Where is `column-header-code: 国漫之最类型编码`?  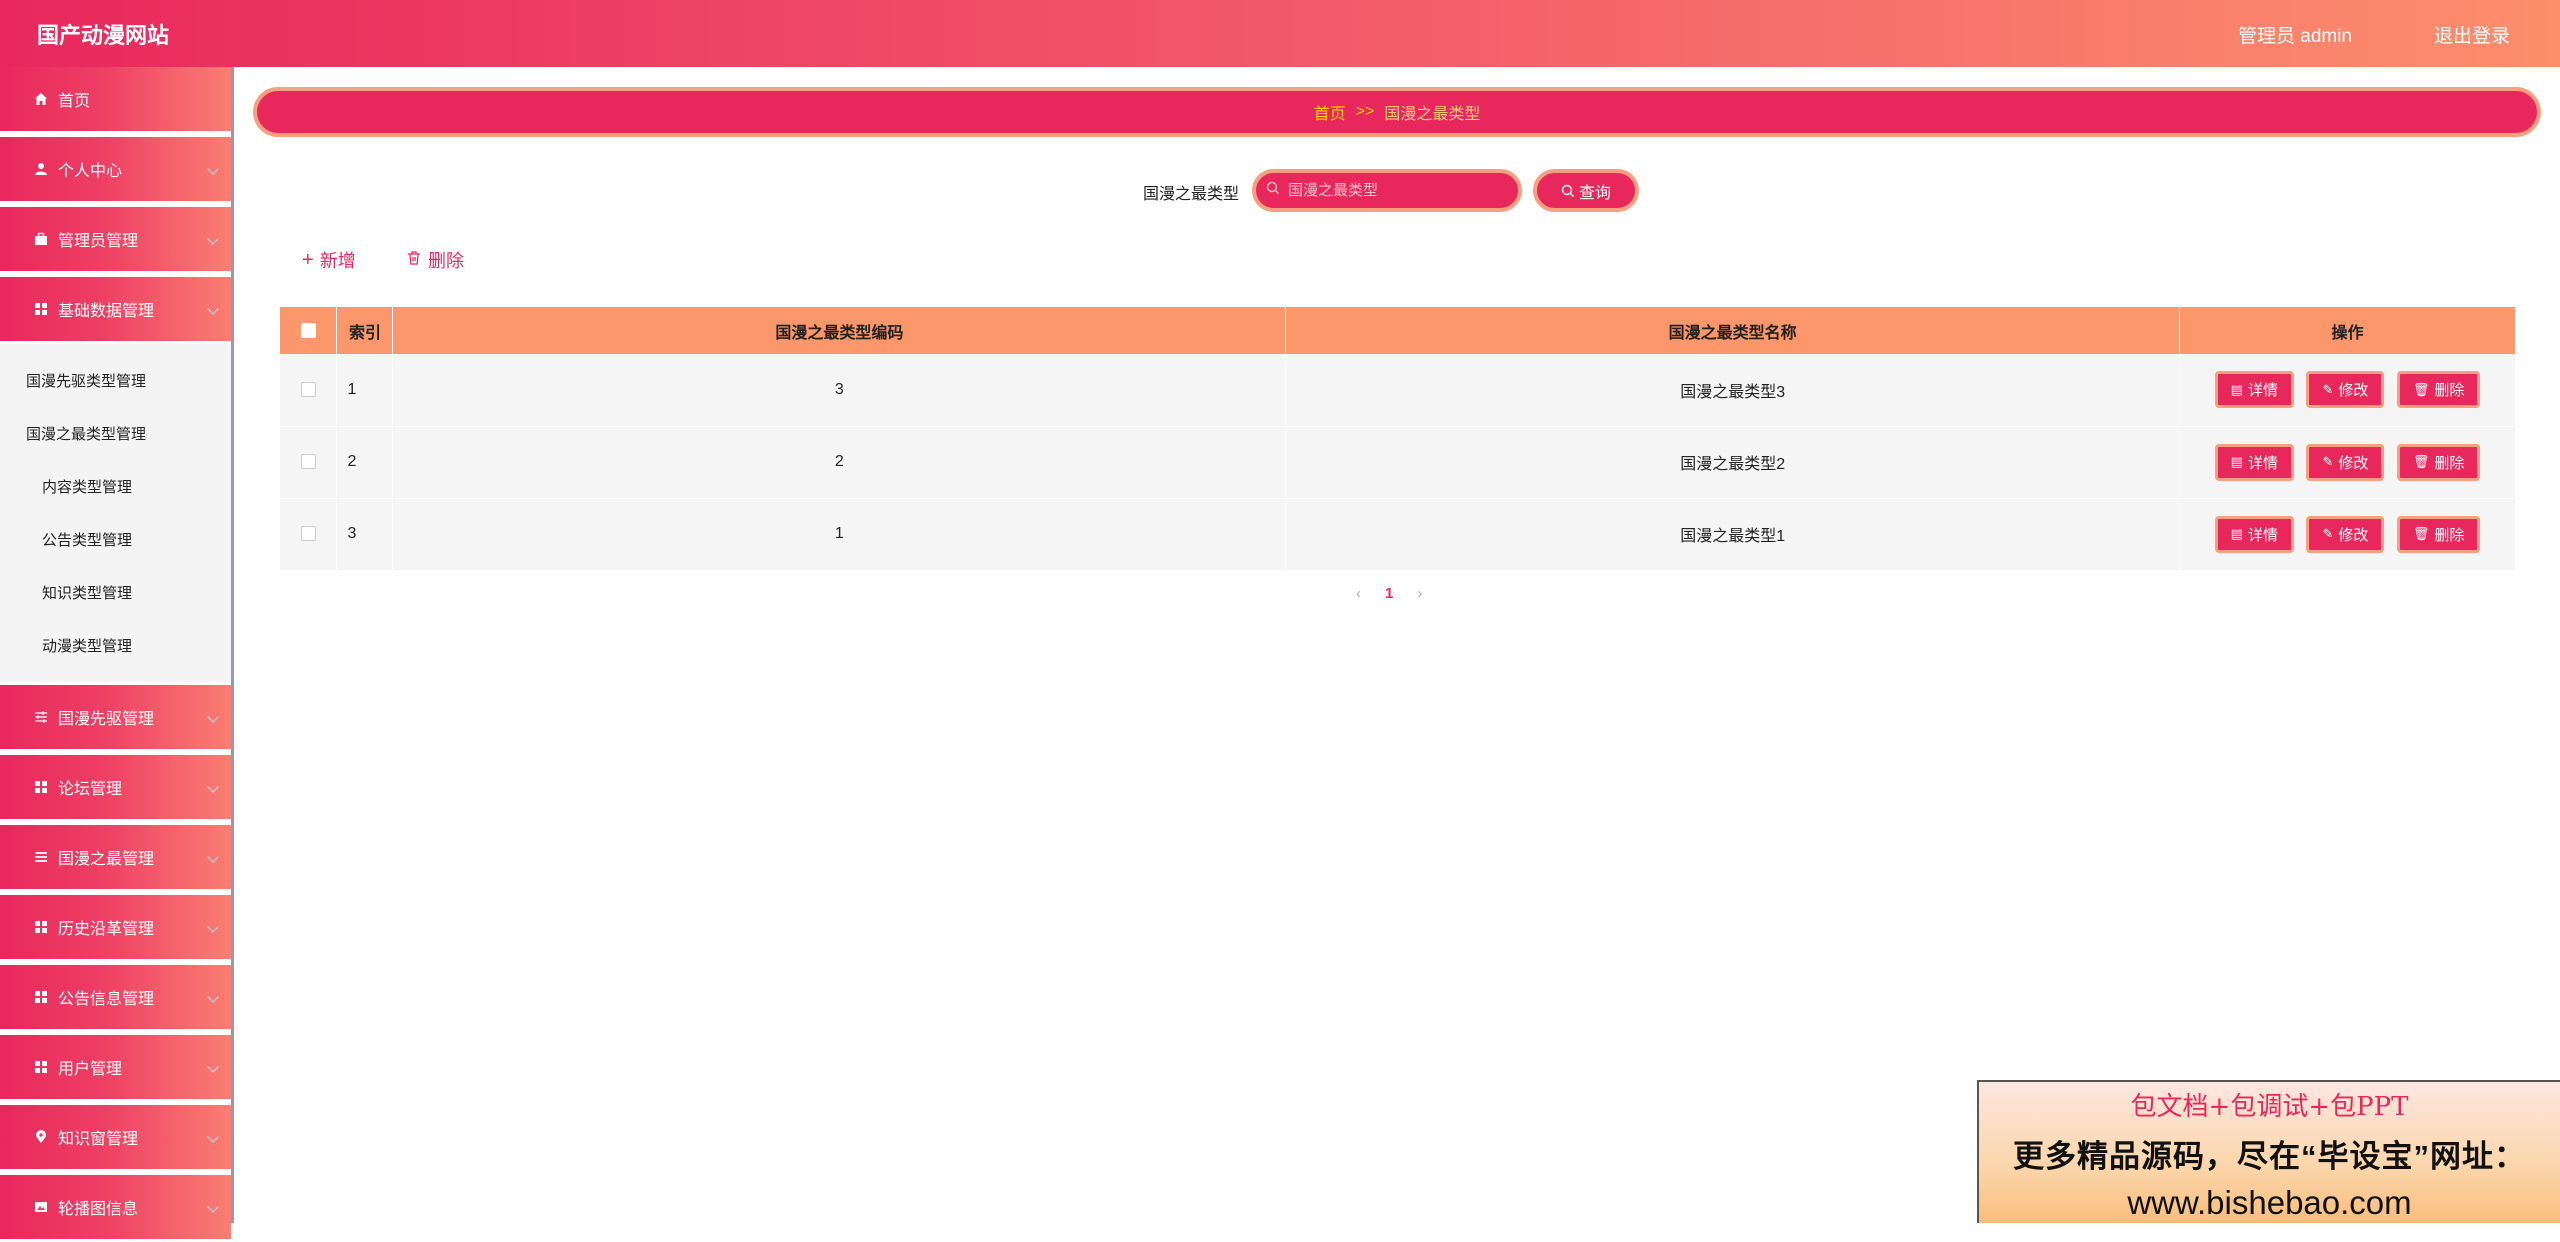
column-header-code: 国漫之最类型编码 is located at coordinates (839, 330).